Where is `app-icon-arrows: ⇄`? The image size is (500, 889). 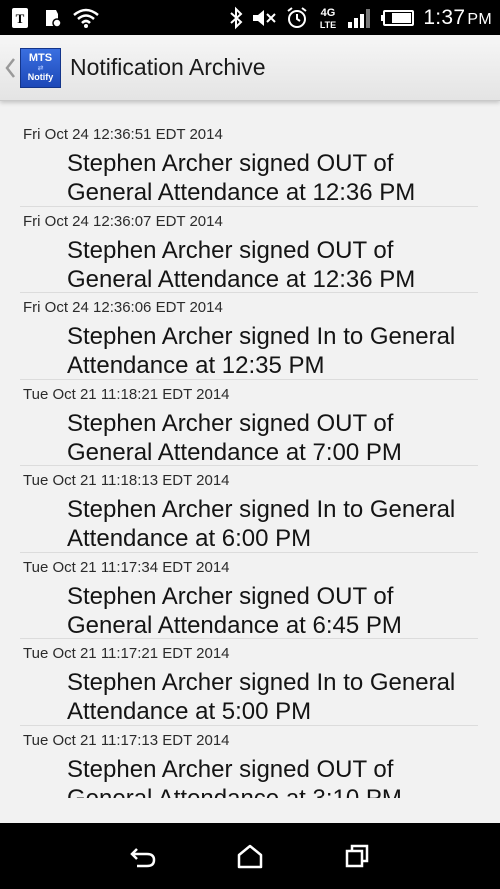 app-icon-arrows: ⇄ is located at coordinates (40, 68).